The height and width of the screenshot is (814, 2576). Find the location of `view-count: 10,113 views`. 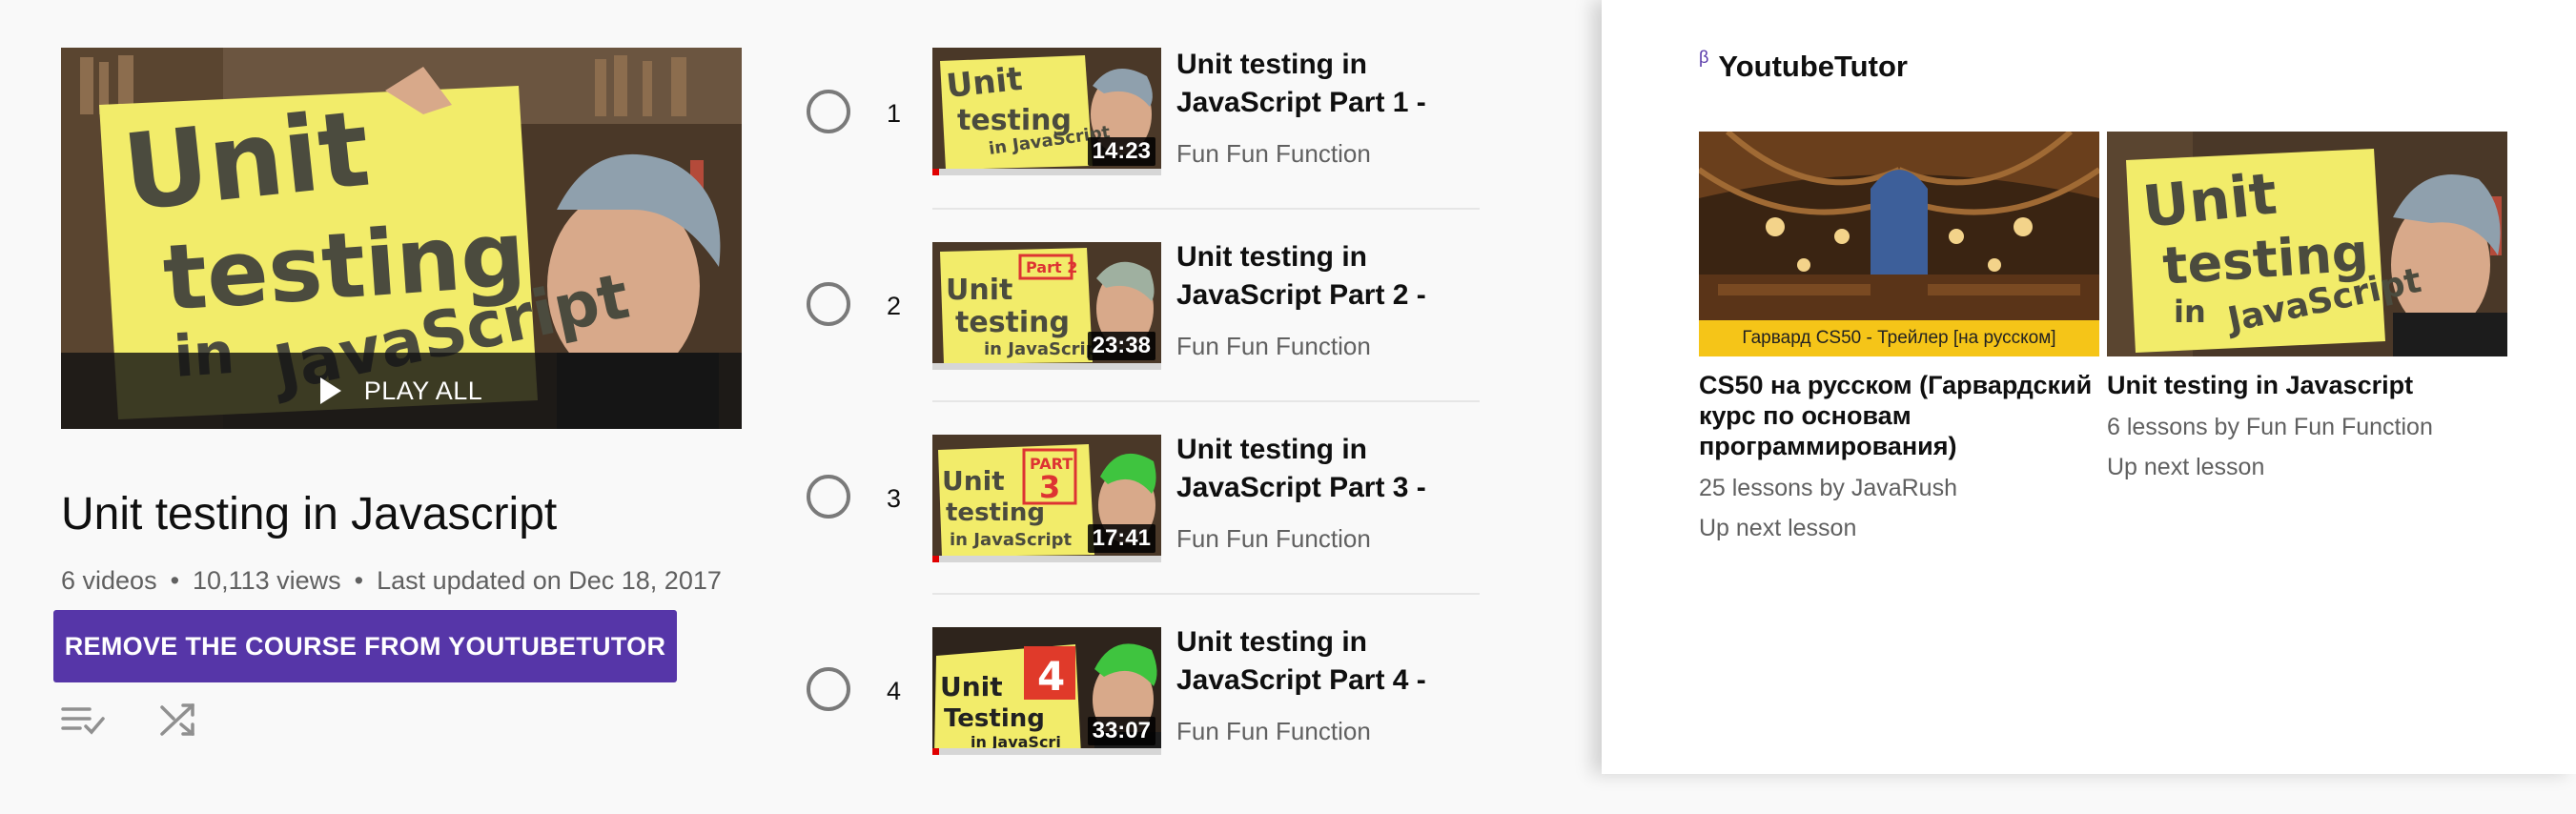

view-count: 10,113 views is located at coordinates (267, 580).